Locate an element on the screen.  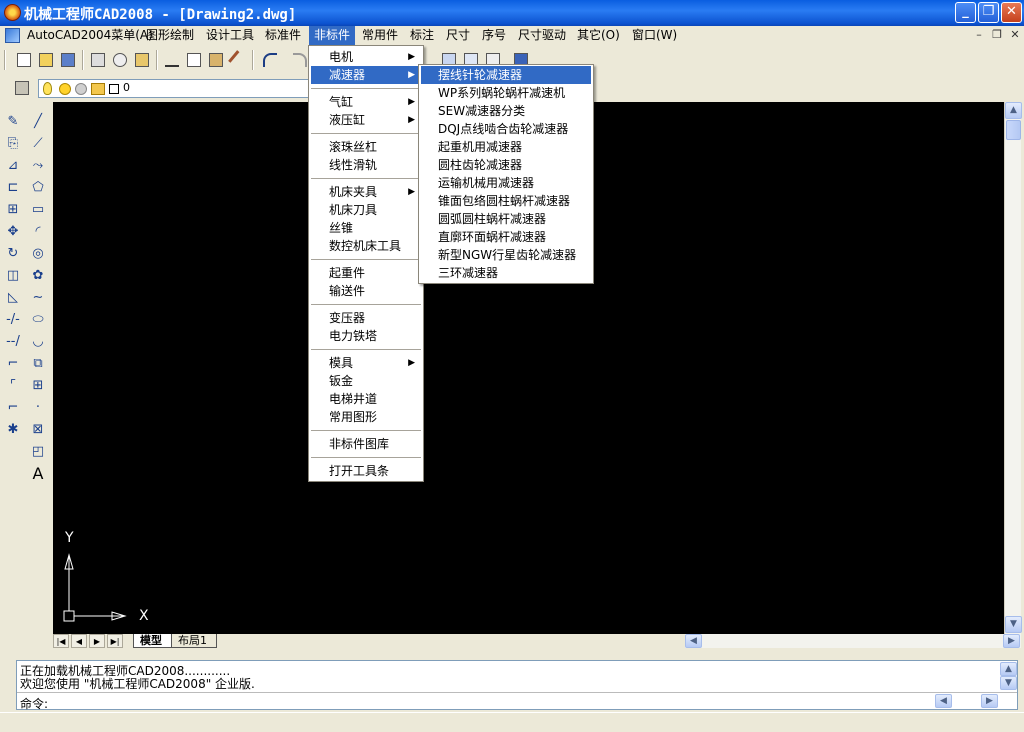
menu-item-nonstd: 气缸 ▶ is located at coordinates (366, 102).